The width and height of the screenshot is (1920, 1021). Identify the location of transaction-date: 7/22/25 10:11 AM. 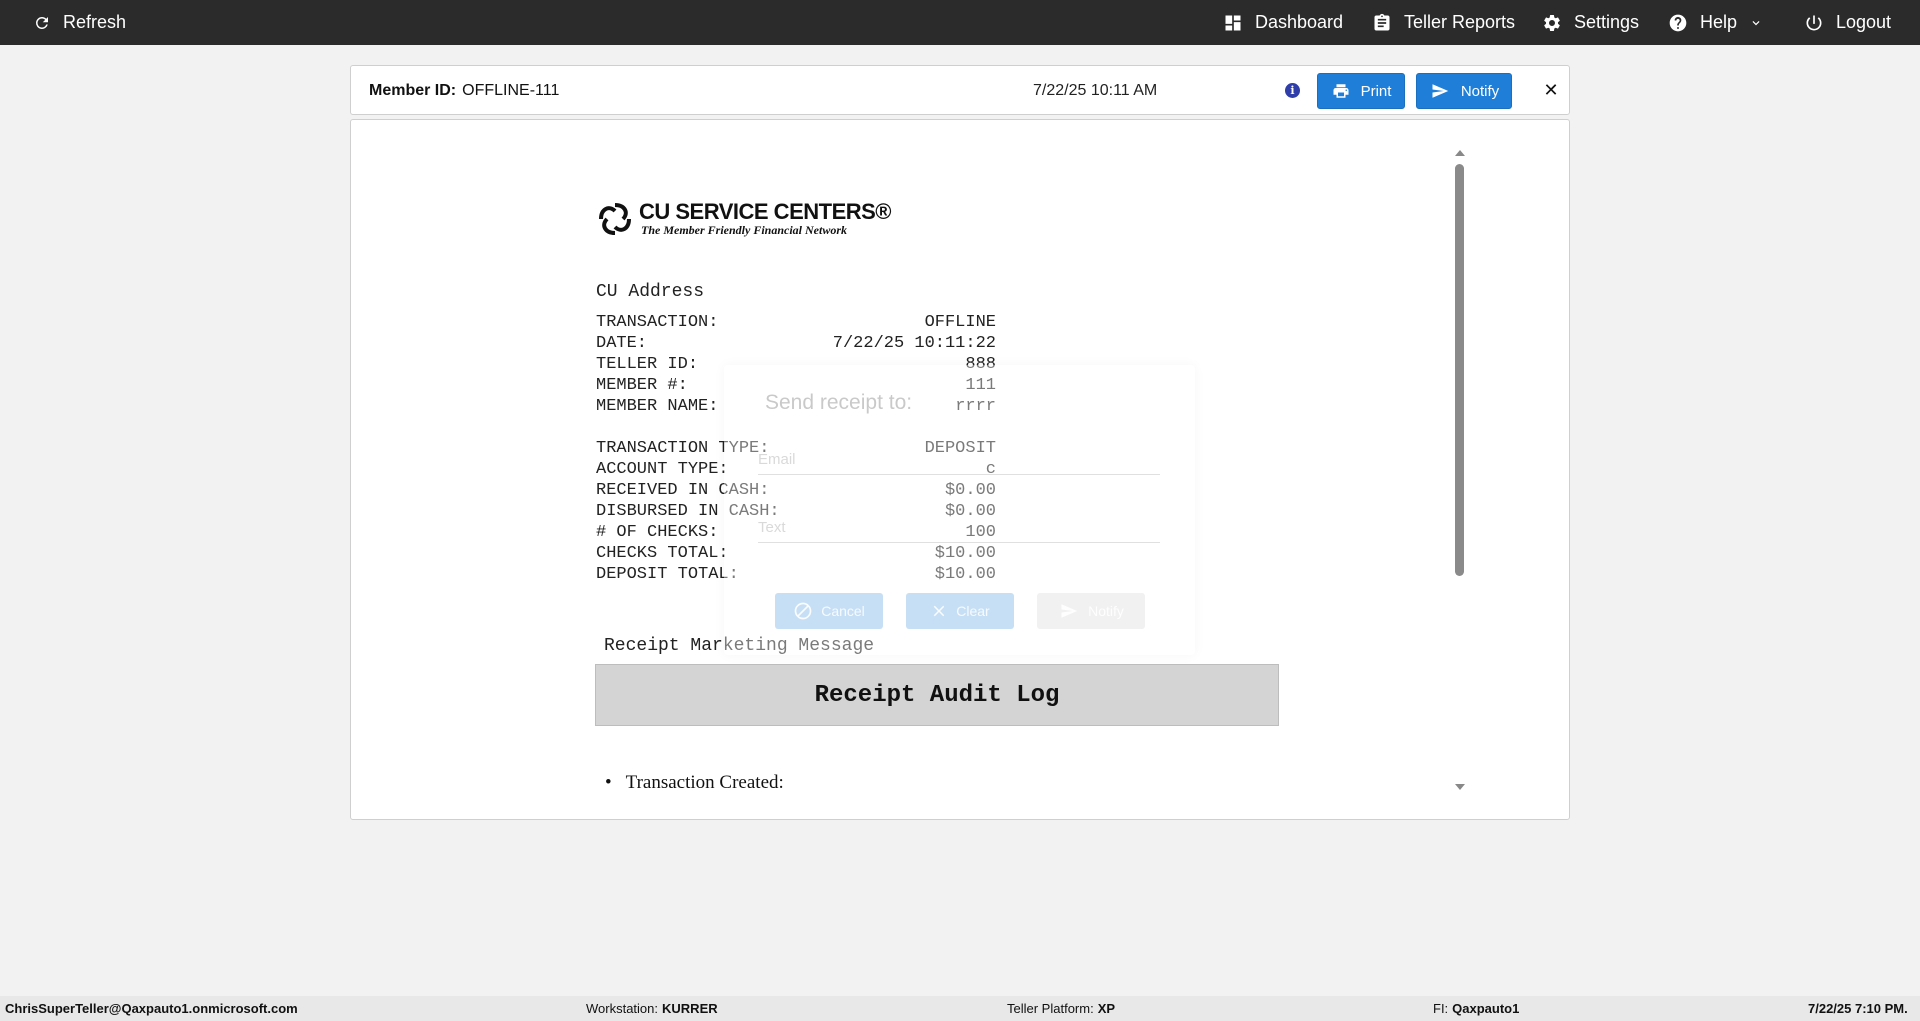
(1095, 90).